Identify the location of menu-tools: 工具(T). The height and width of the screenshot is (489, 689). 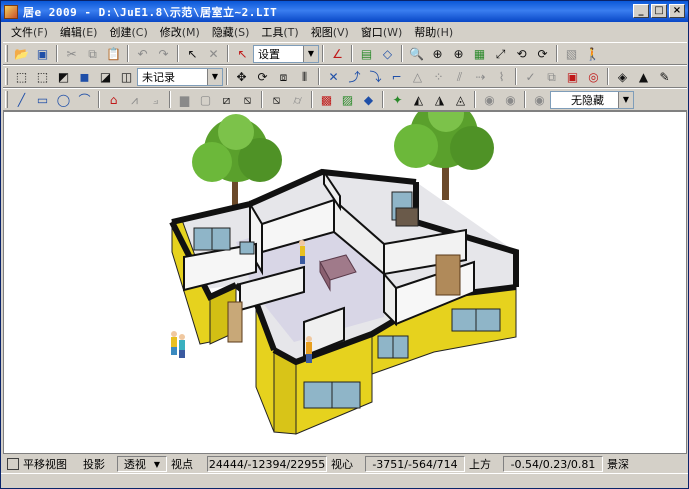
(279, 32).